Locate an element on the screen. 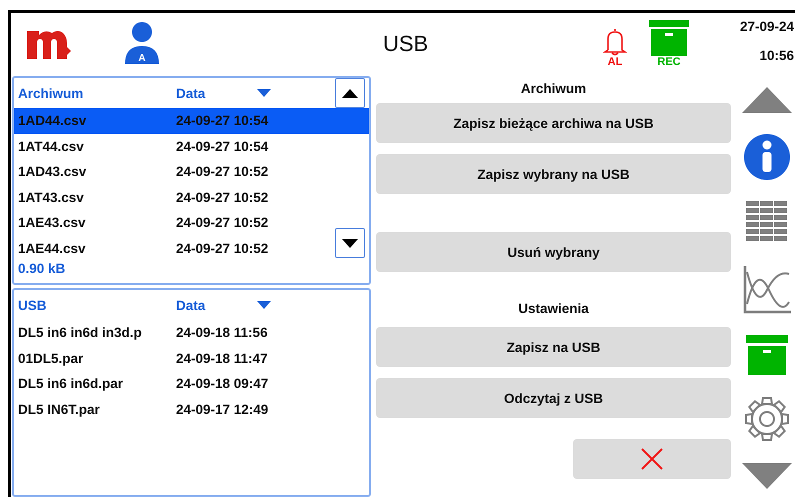 The width and height of the screenshot is (795, 497). screen-title: USB is located at coordinates (406, 44).